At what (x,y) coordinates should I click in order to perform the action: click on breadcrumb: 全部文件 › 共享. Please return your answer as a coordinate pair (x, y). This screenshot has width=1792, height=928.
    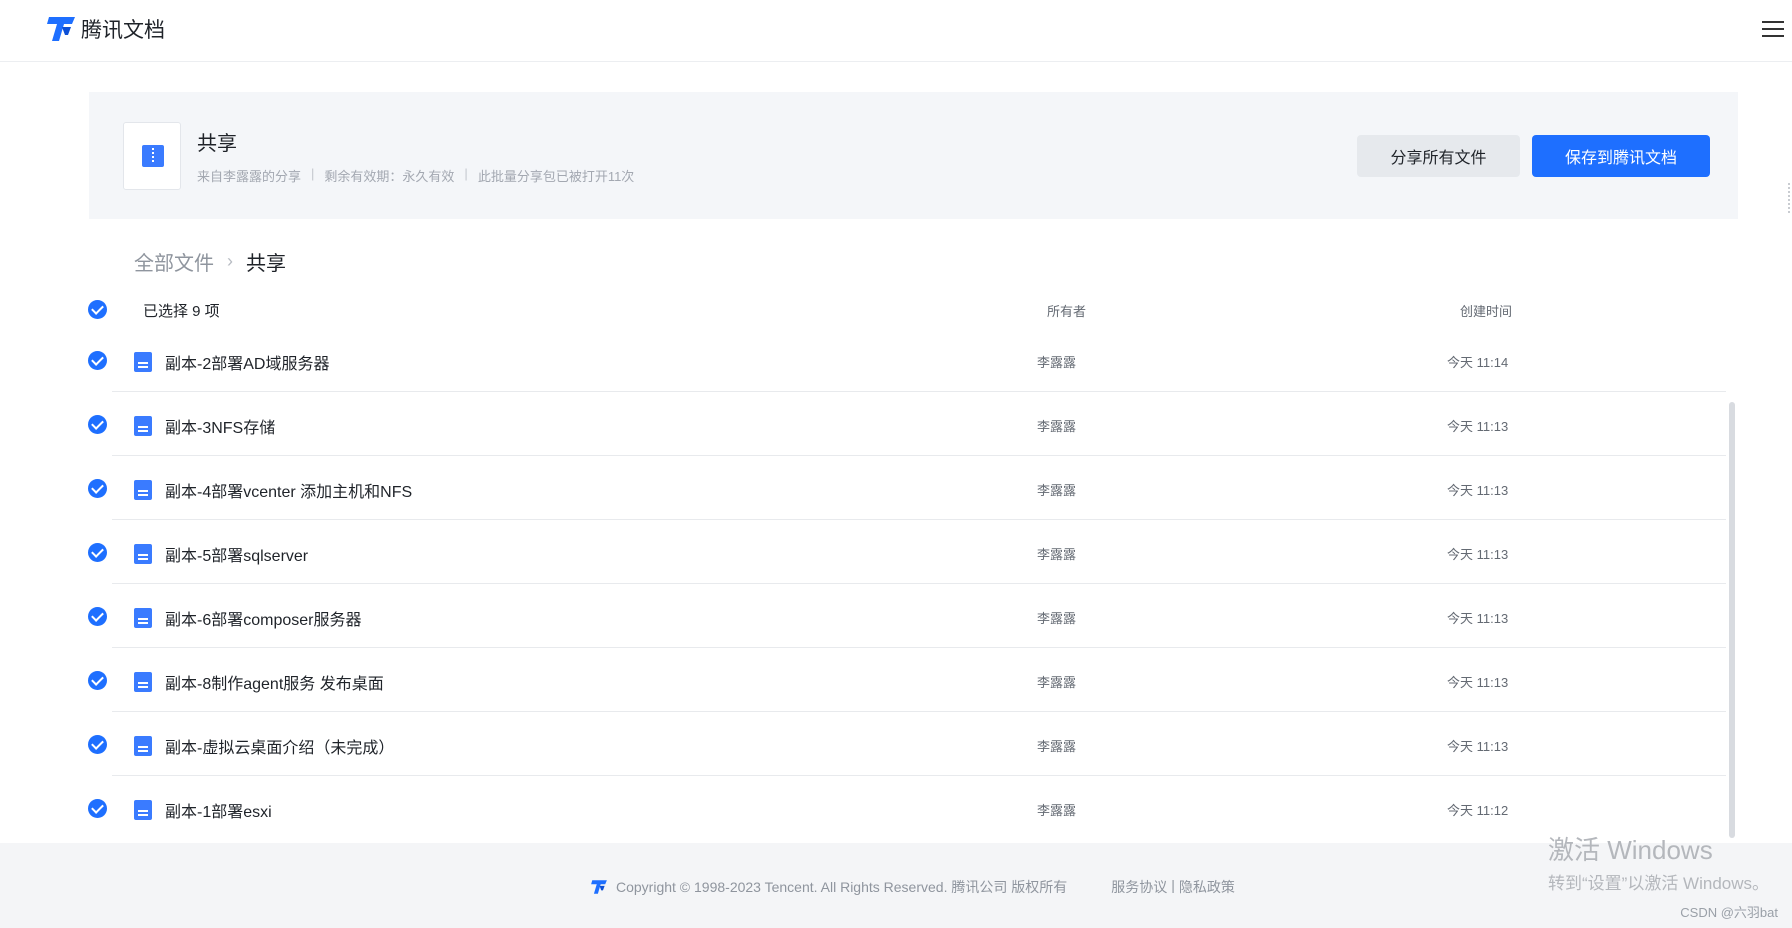
    Looking at the image, I should click on (210, 261).